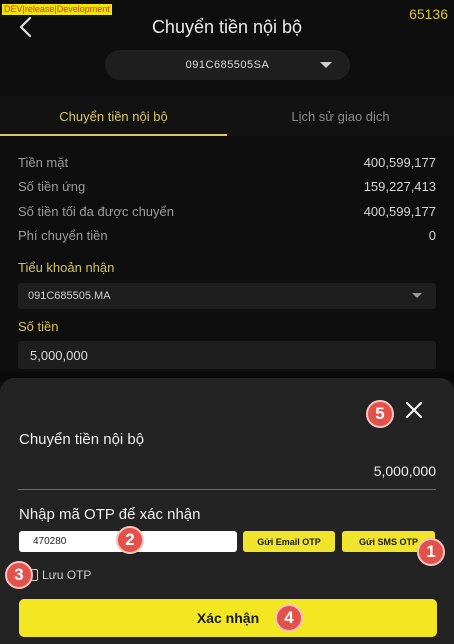 This screenshot has height=644, width=454. I want to click on receive-account-select: 091C685505.MA, so click(227, 296).